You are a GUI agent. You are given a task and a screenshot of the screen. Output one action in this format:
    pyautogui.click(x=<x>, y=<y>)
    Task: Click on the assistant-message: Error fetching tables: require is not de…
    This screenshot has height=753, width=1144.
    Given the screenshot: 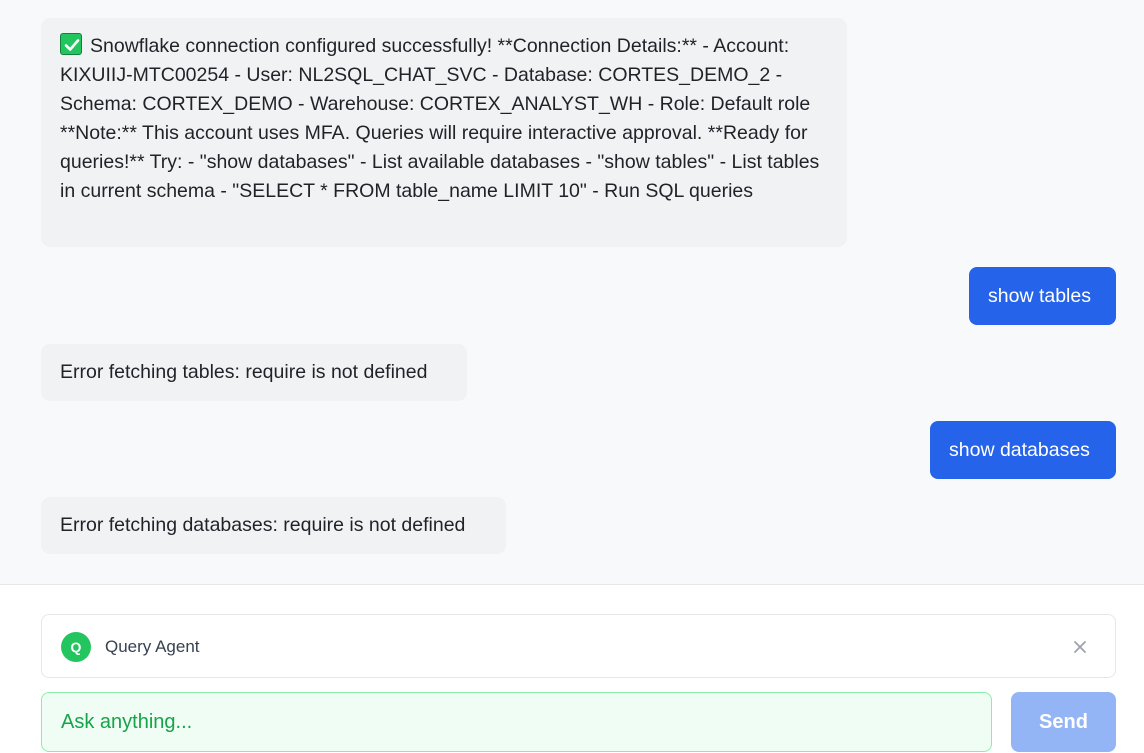 What is the action you would take?
    pyautogui.click(x=254, y=372)
    